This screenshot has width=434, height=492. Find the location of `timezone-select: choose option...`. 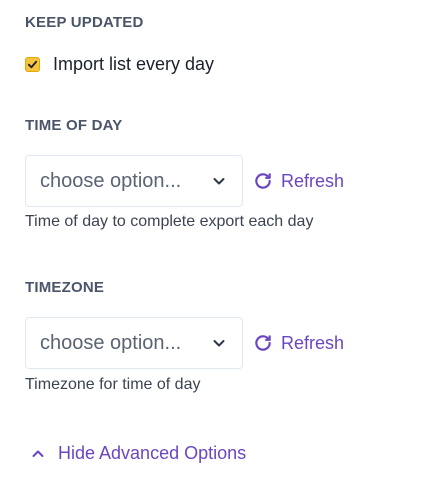

timezone-select: choose option... is located at coordinates (134, 343).